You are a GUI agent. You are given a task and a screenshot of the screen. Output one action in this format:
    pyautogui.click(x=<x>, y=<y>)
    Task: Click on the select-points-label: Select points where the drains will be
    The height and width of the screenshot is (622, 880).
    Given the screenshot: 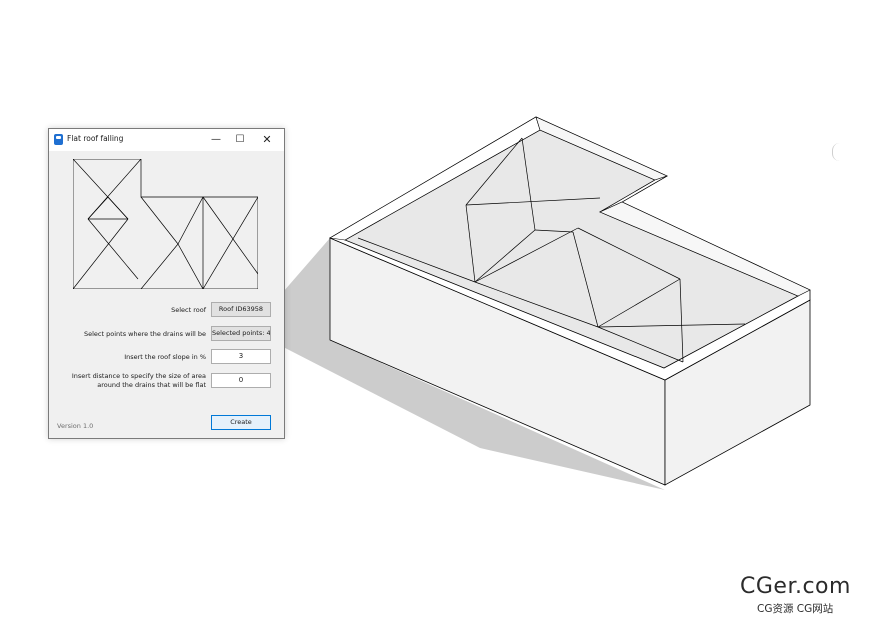 What is the action you would take?
    pyautogui.click(x=145, y=334)
    